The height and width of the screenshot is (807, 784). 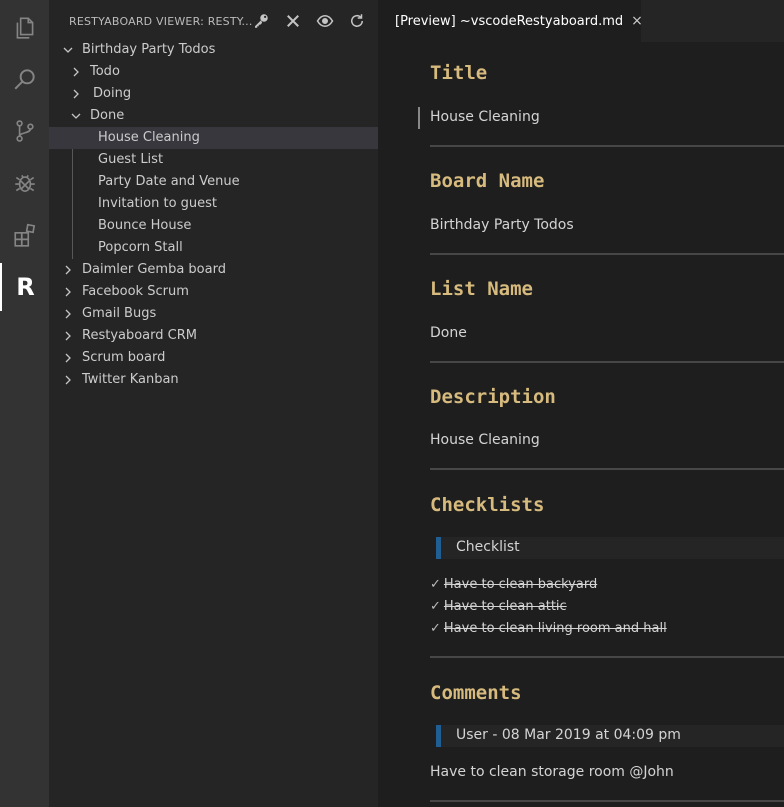 What do you see at coordinates (213, 72) in the screenshot?
I see `tree-item-todo: Todo` at bounding box center [213, 72].